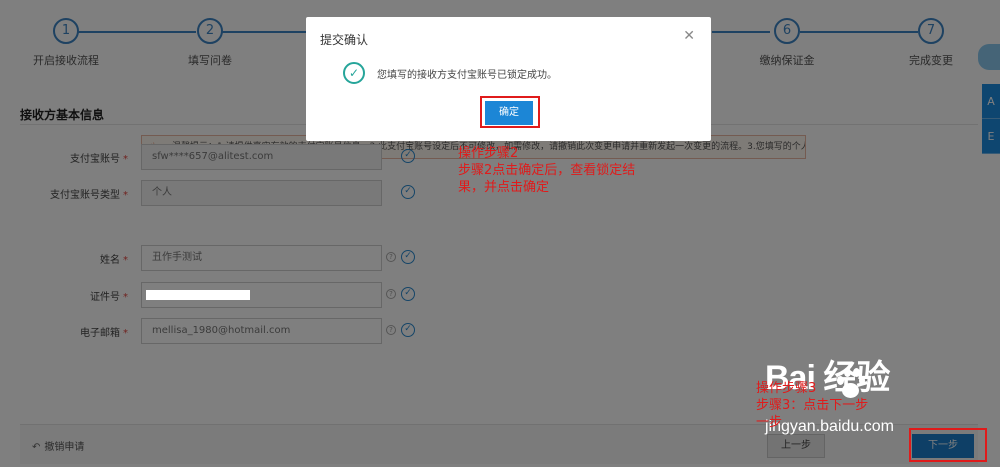 This screenshot has width=1000, height=467. What do you see at coordinates (354, 73) in the screenshot?
I see `success-check-icon: ✓` at bounding box center [354, 73].